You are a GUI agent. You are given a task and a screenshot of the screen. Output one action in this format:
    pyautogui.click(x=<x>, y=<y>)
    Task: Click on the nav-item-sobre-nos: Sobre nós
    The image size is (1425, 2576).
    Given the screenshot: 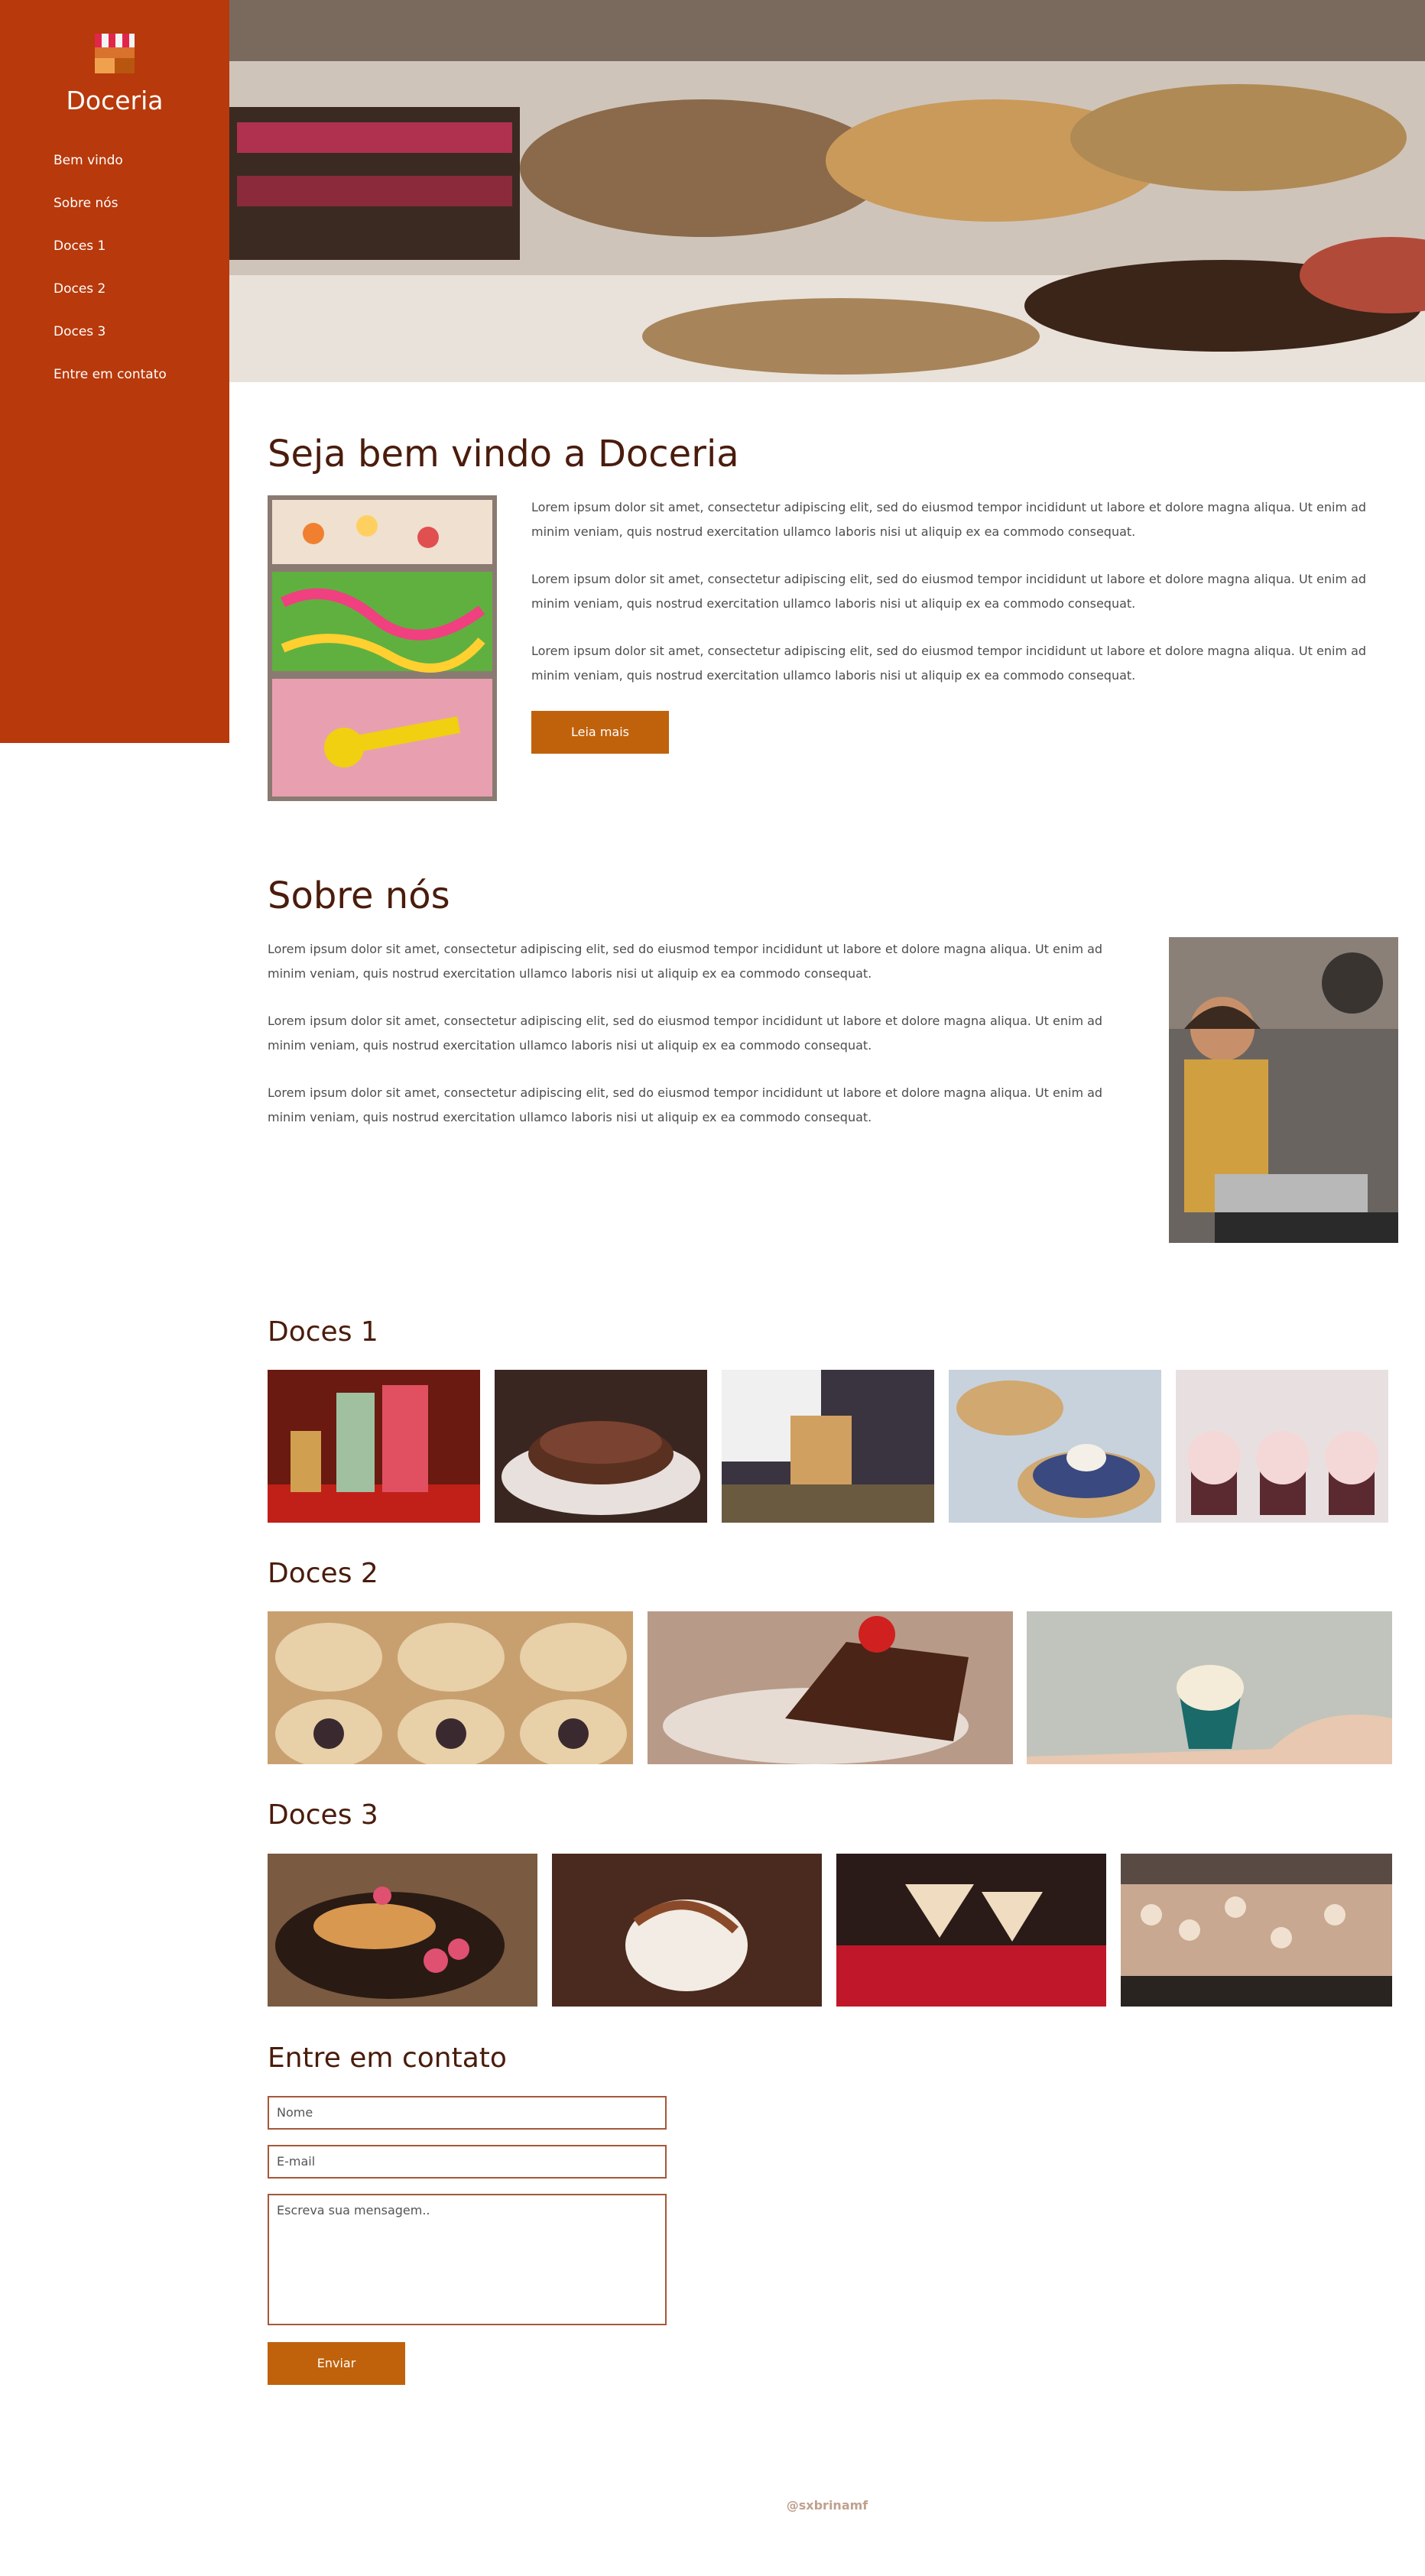 What is the action you would take?
    pyautogui.click(x=110, y=214)
    